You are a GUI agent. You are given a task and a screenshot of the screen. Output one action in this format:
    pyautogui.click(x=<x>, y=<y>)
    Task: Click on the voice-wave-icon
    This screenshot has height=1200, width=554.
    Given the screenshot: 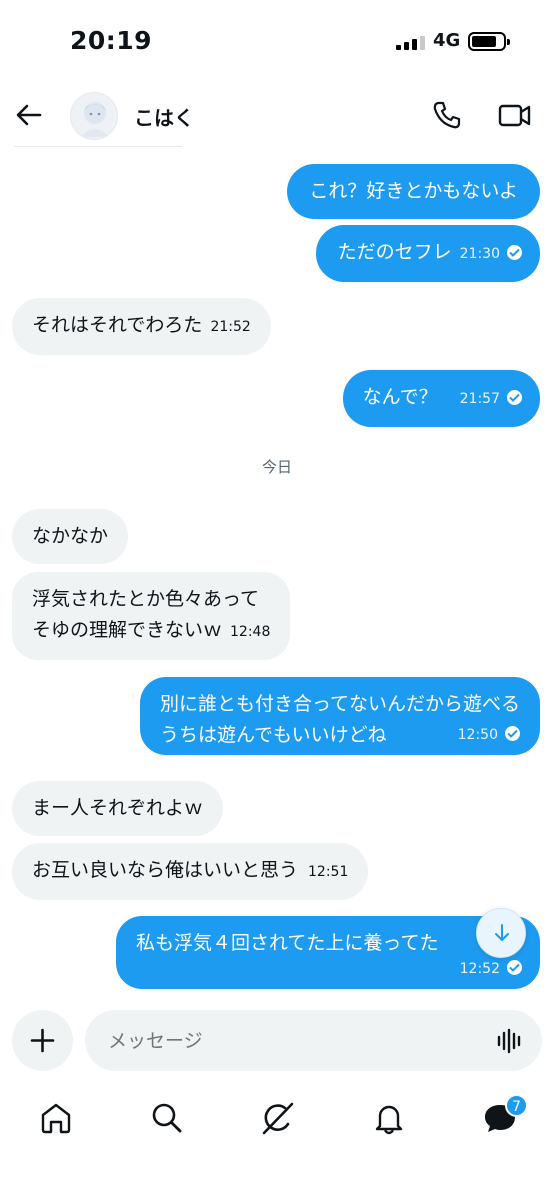 What is the action you would take?
    pyautogui.click(x=509, y=1041)
    